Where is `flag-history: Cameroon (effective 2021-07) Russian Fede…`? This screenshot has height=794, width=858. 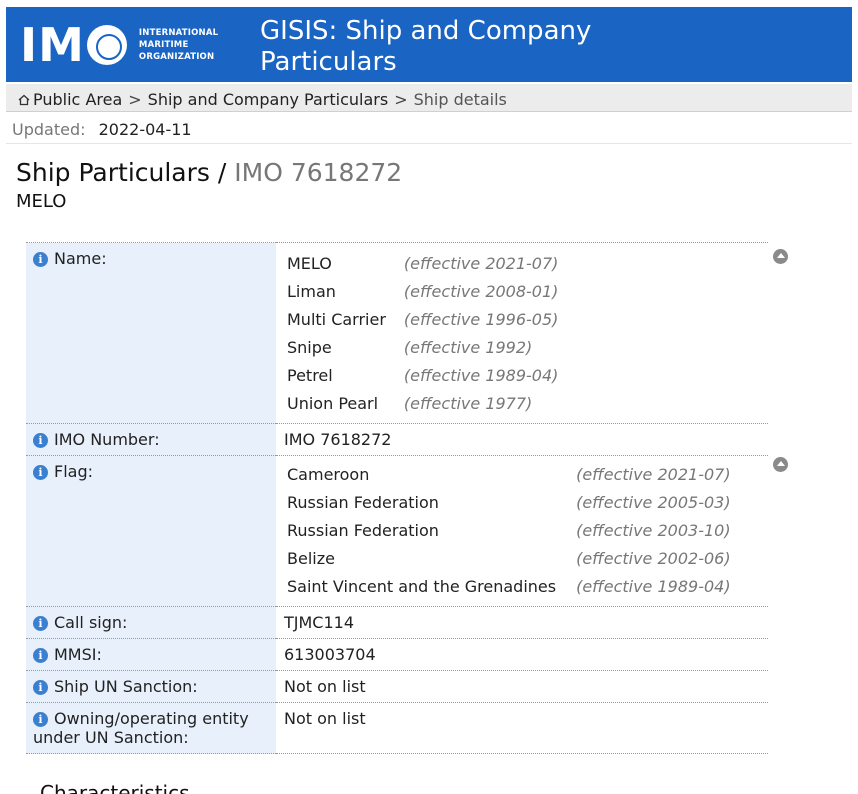 flag-history: Cameroon (effective 2021-07) Russian Fede… is located at coordinates (507, 530).